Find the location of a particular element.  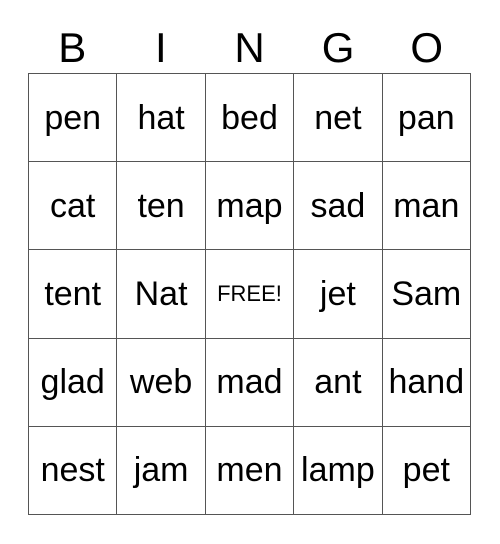

bingo-free-cell: FREE! is located at coordinates (250, 294).